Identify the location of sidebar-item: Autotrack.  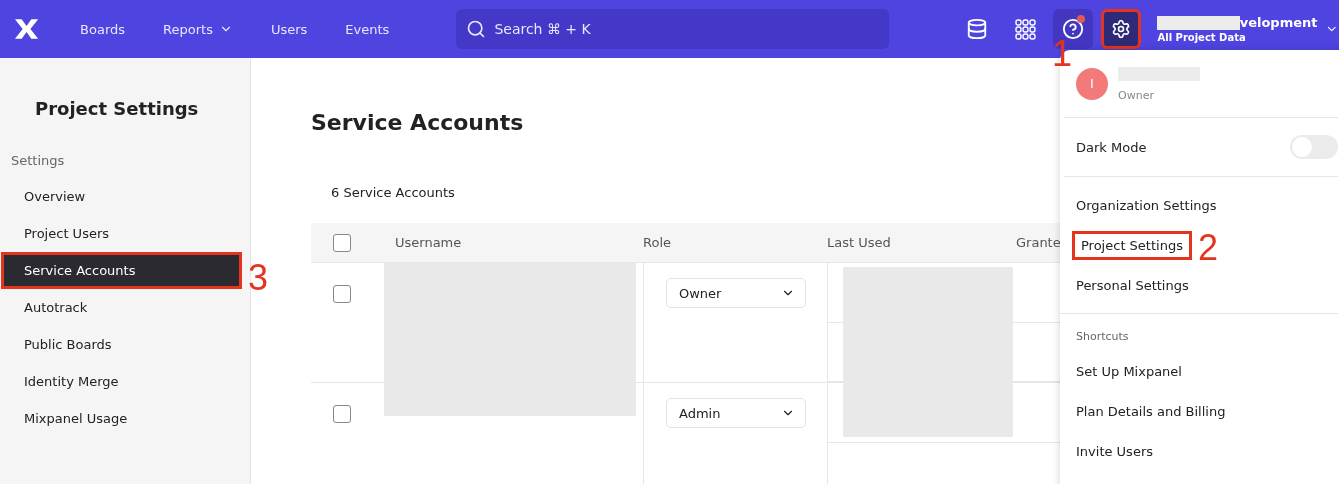
(121, 307).